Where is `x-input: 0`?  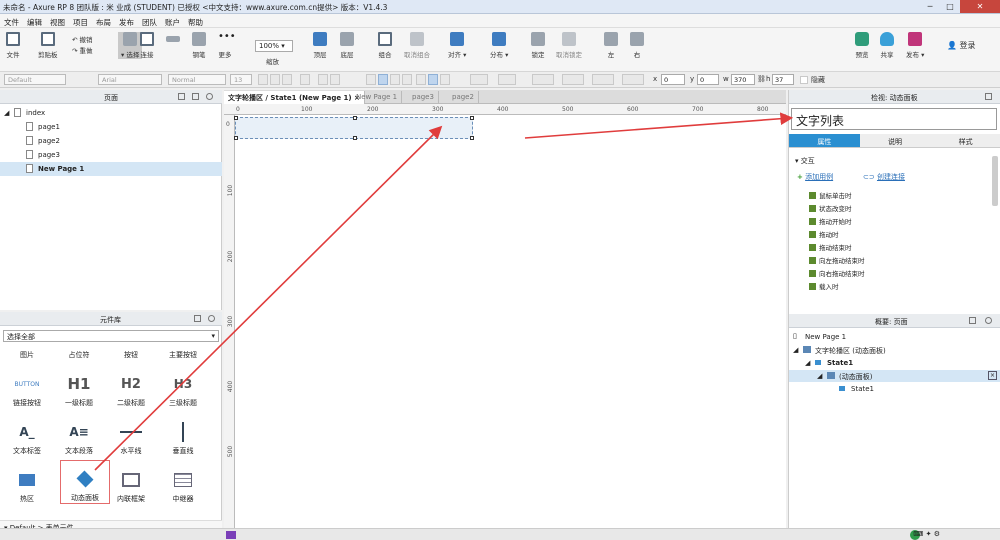 x-input: 0 is located at coordinates (673, 79).